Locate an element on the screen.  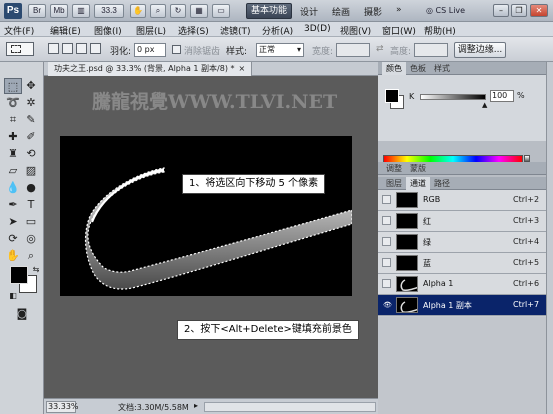
workspace-design: 设计 is located at coordinates (309, 11).